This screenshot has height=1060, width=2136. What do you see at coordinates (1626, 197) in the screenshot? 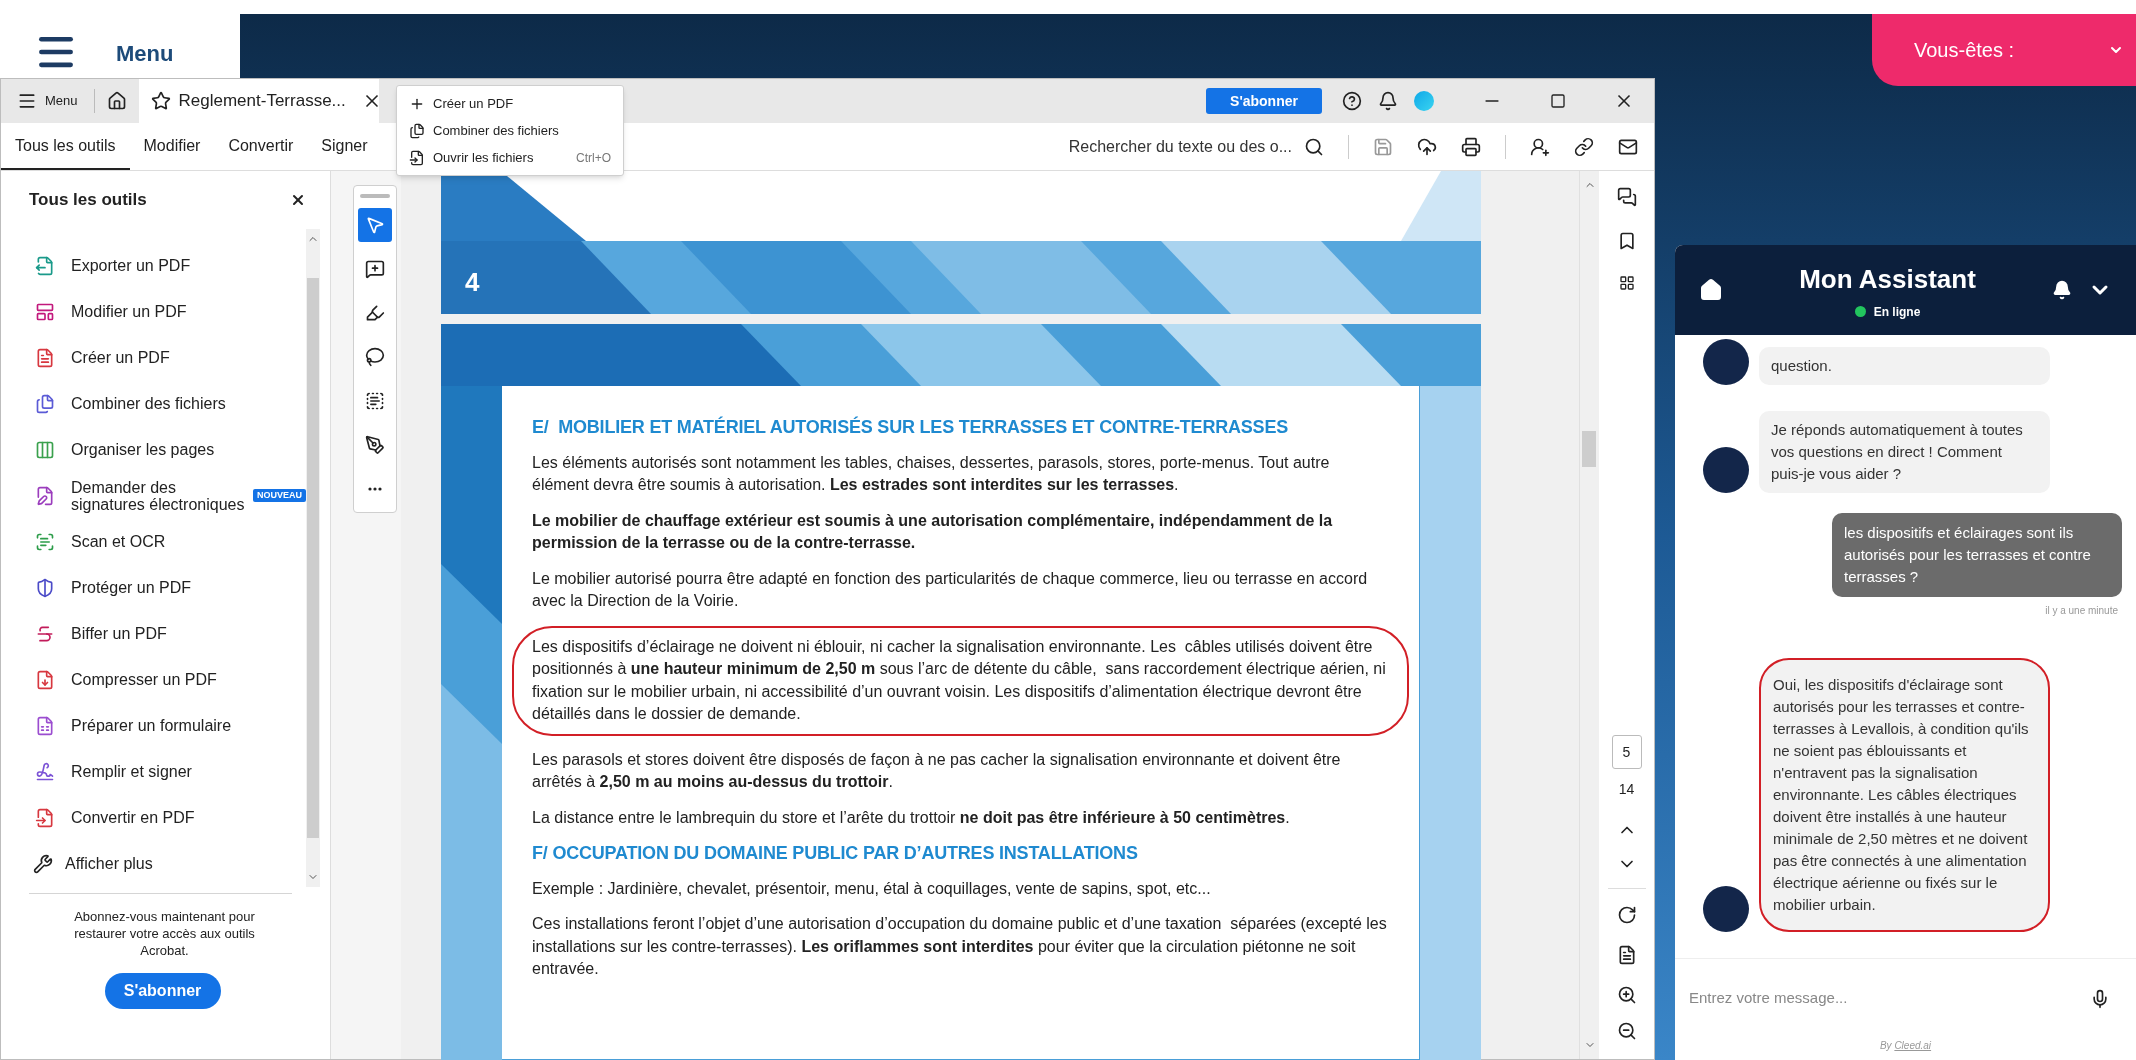
I see `comments-icon` at bounding box center [1626, 197].